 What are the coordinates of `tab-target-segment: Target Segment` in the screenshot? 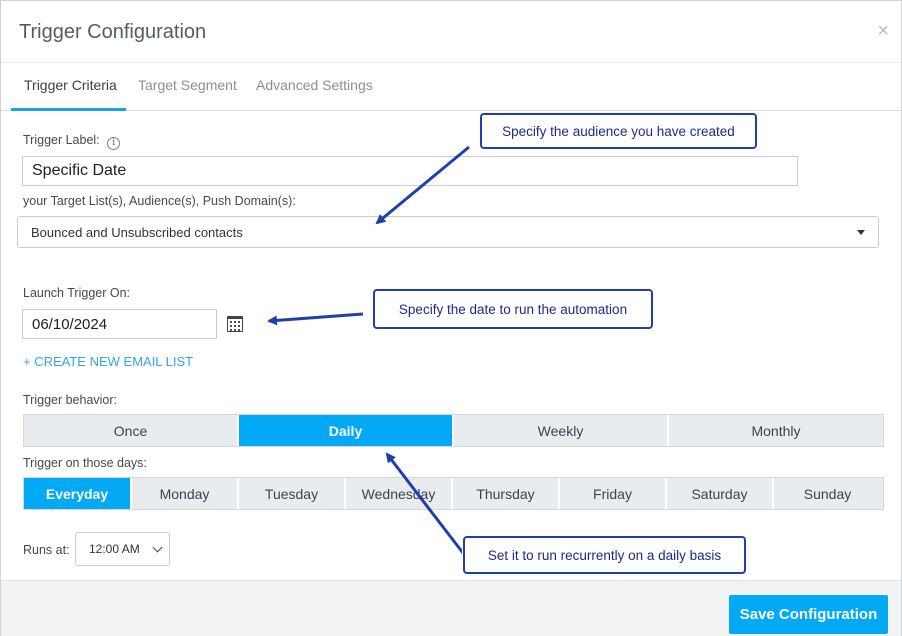 It's located at (187, 85).